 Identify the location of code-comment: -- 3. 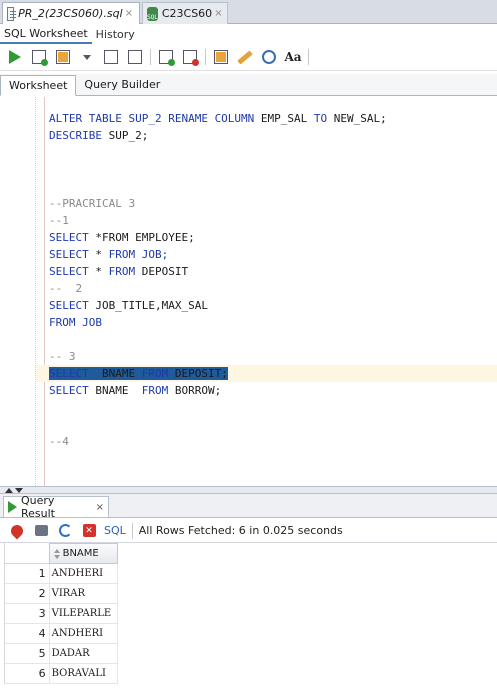
(62, 356).